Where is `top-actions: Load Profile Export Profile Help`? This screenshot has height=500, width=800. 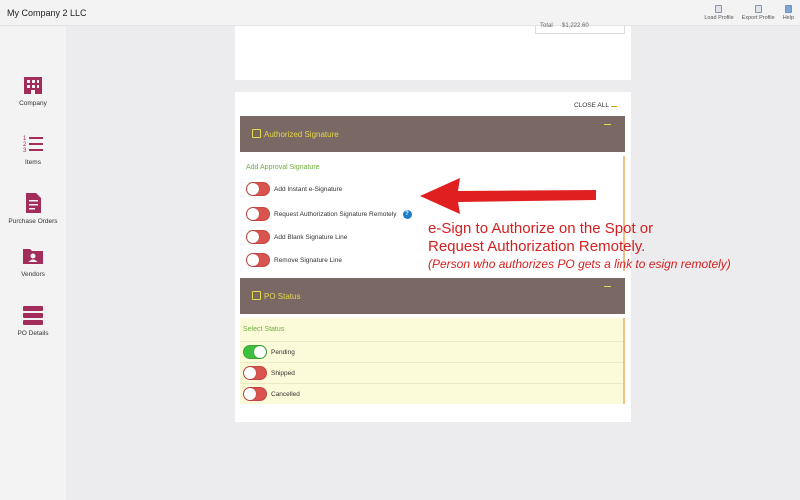 top-actions: Load Profile Export Profile Help is located at coordinates (749, 13).